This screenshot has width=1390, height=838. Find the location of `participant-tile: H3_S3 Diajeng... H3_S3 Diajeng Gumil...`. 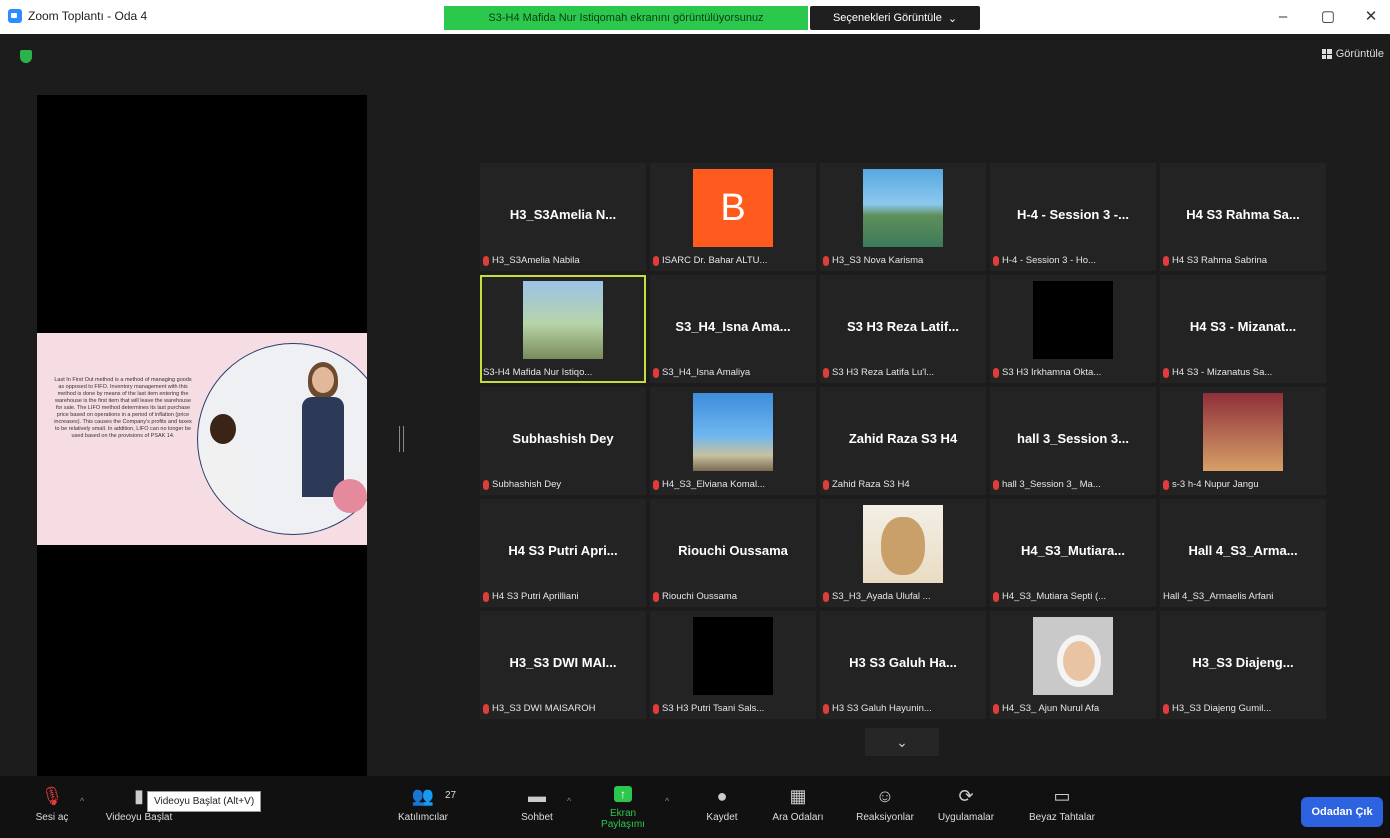

participant-tile: H3_S3 Diajeng... H3_S3 Diajeng Gumil... is located at coordinates (1243, 665).